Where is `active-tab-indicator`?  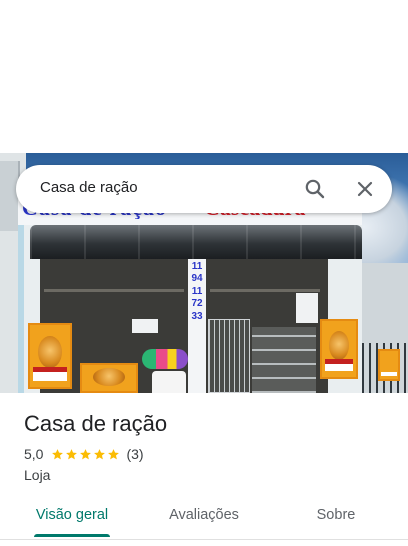
active-tab-indicator is located at coordinates (72, 535).